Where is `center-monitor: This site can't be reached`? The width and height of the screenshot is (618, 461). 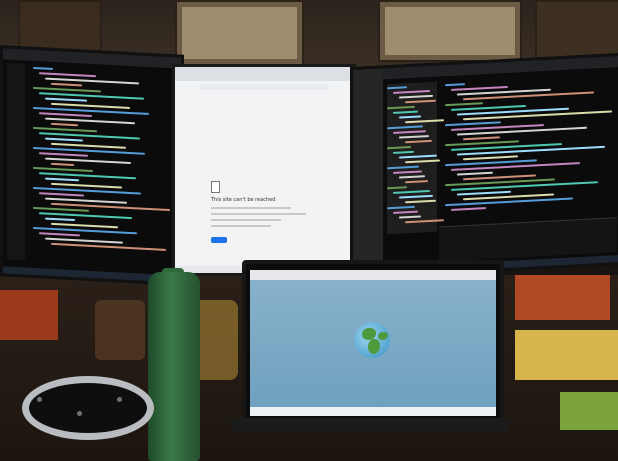 center-monitor: This site can't be reached is located at coordinates (264, 170).